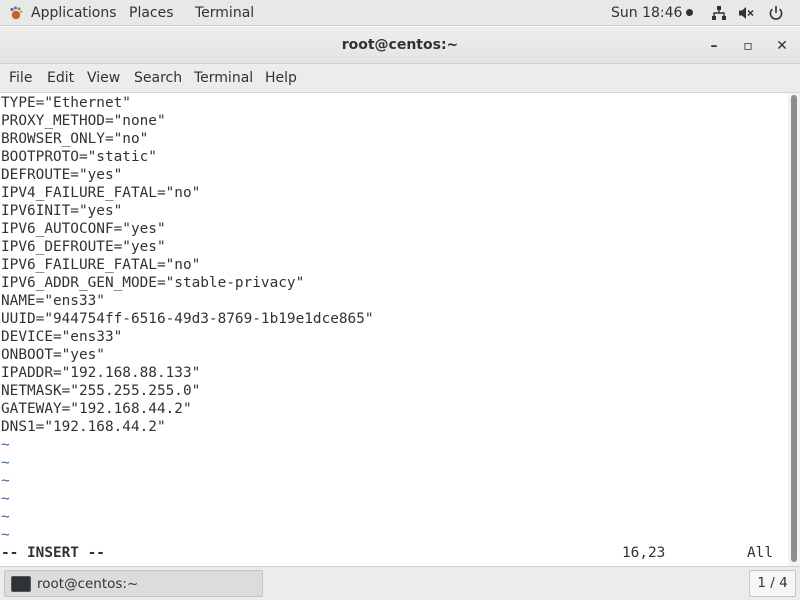 Image resolution: width=800 pixels, height=600 pixels. What do you see at coordinates (79, 157) in the screenshot?
I see `file-line: BOOTPROTO="static"` at bounding box center [79, 157].